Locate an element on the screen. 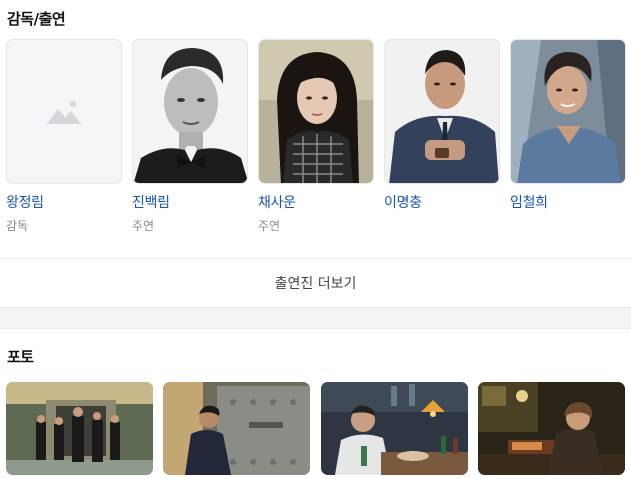 This screenshot has width=631, height=479. cast-section-title: 감독/출연 is located at coordinates (36, 19).